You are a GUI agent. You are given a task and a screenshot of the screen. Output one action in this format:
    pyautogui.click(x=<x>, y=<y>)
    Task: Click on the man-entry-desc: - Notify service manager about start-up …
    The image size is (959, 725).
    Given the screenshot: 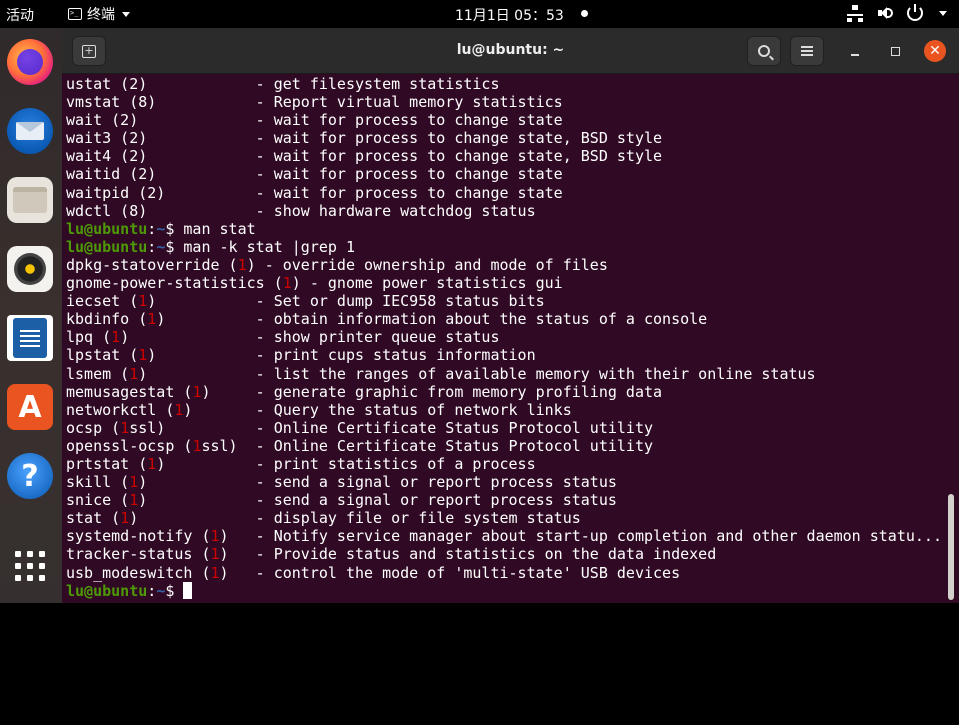 What is the action you would take?
    pyautogui.click(x=598, y=536)
    